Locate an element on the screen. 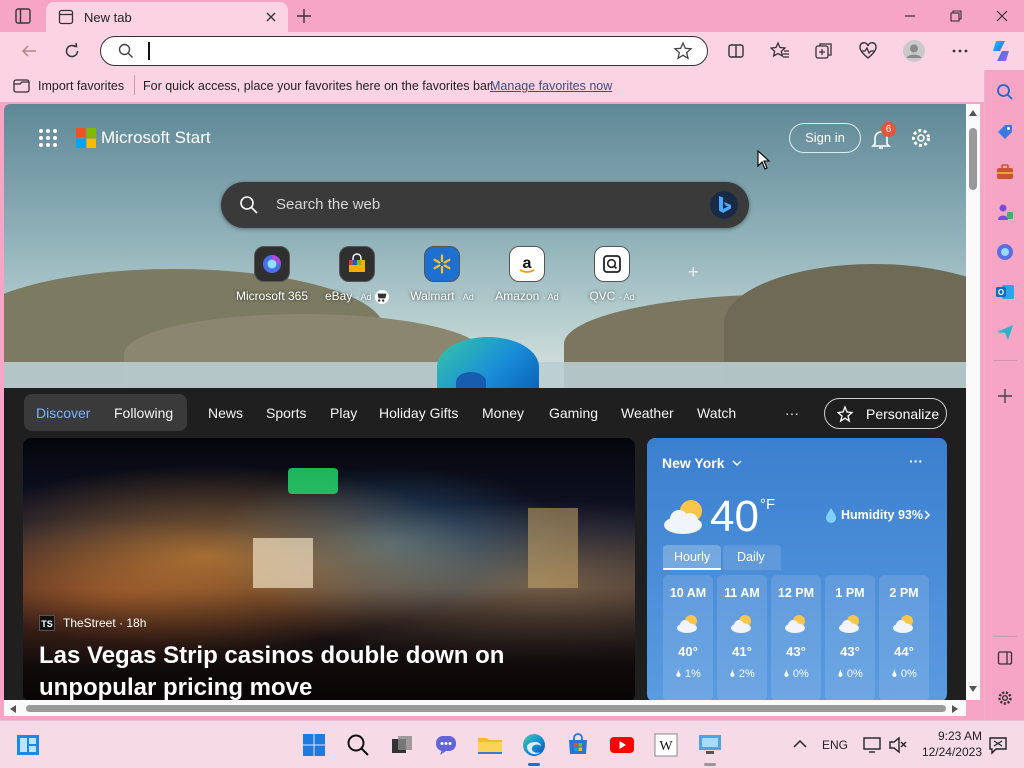  sidebar-search-icon is located at coordinates (1005, 92).